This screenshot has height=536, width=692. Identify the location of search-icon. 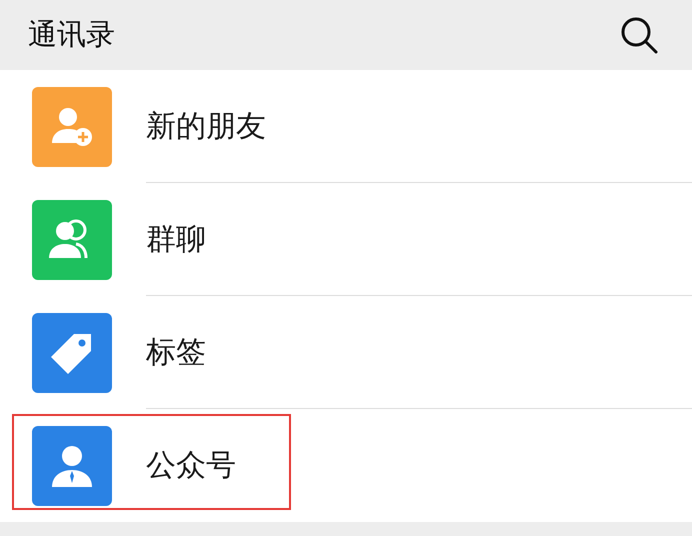
(639, 35).